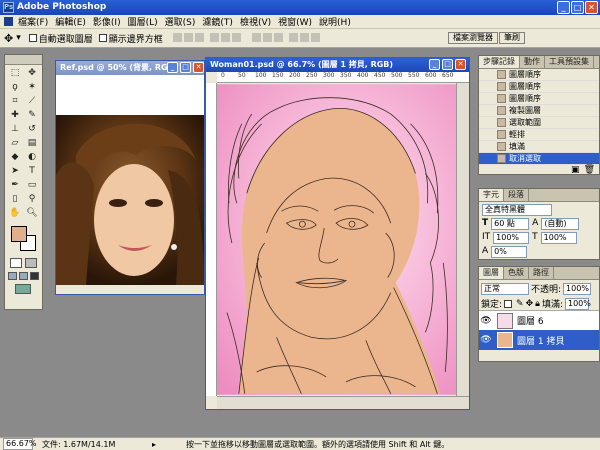 The width and height of the screenshot is (600, 450). Describe the element at coordinates (539, 123) in the screenshot. I see `history-item: 選取範圍` at that location.